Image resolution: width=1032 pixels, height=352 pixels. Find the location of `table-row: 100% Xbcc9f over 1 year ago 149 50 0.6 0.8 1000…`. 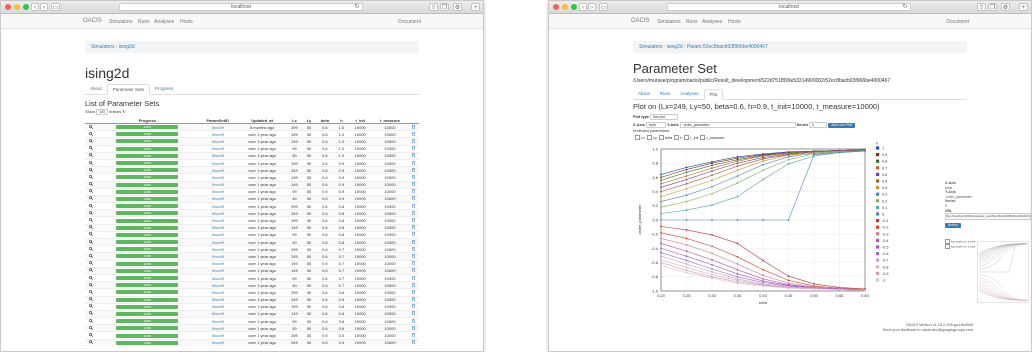

table-row: 100% Xbcc9f over 1 year ago 149 50 0.6 0.8 1000… is located at coordinates (252, 227).